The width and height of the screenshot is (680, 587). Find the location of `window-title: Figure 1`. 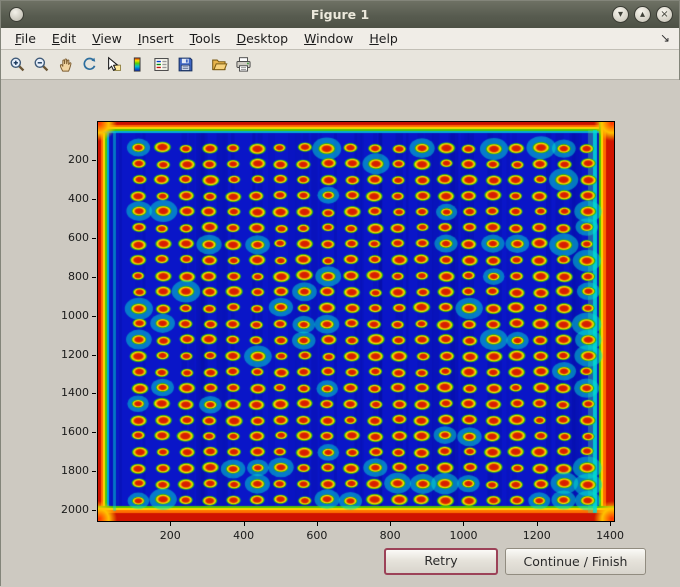

window-title: Figure 1 is located at coordinates (340, 14).